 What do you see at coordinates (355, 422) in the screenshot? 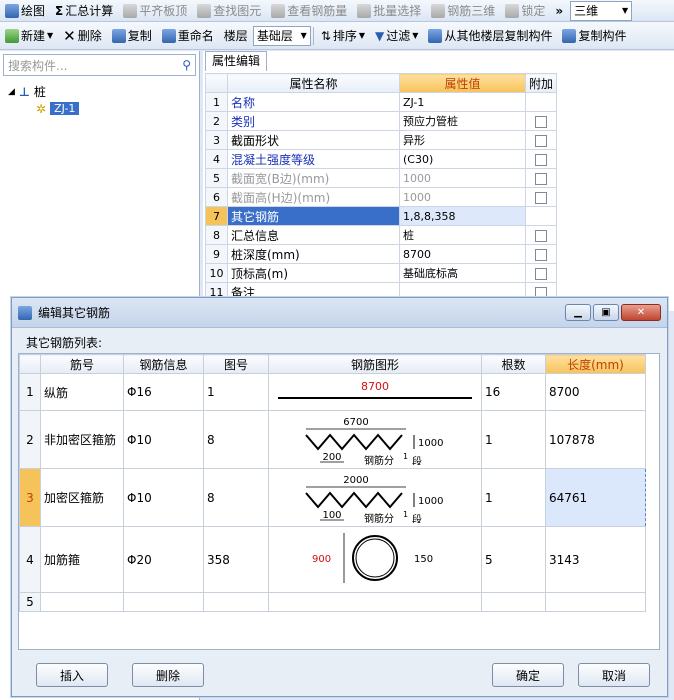
I see `svg-text: 6700` at bounding box center [355, 422].